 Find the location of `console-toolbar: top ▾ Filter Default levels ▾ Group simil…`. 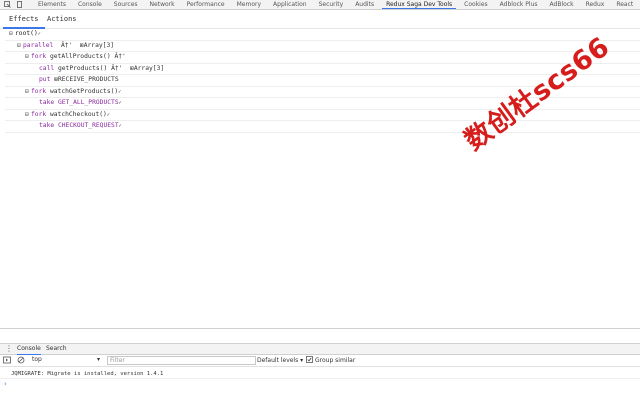

console-toolbar: top ▾ Filter Default levels ▾ Group simil… is located at coordinates (320, 361).